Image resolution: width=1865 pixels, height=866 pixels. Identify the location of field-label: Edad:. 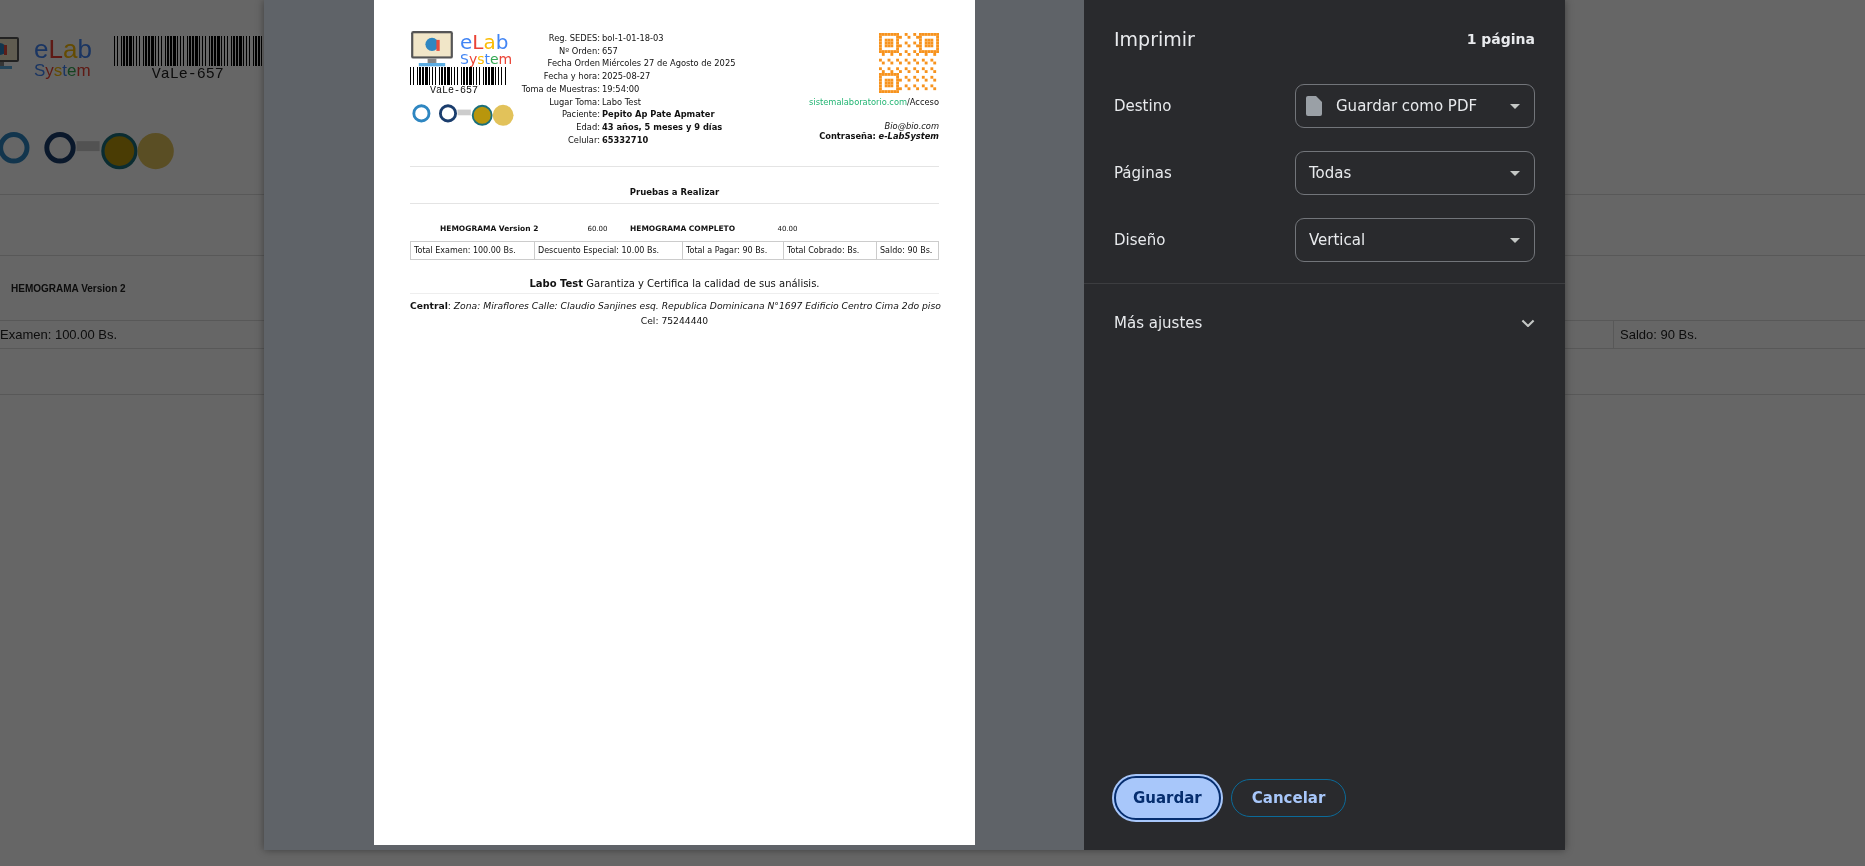
(587, 127).